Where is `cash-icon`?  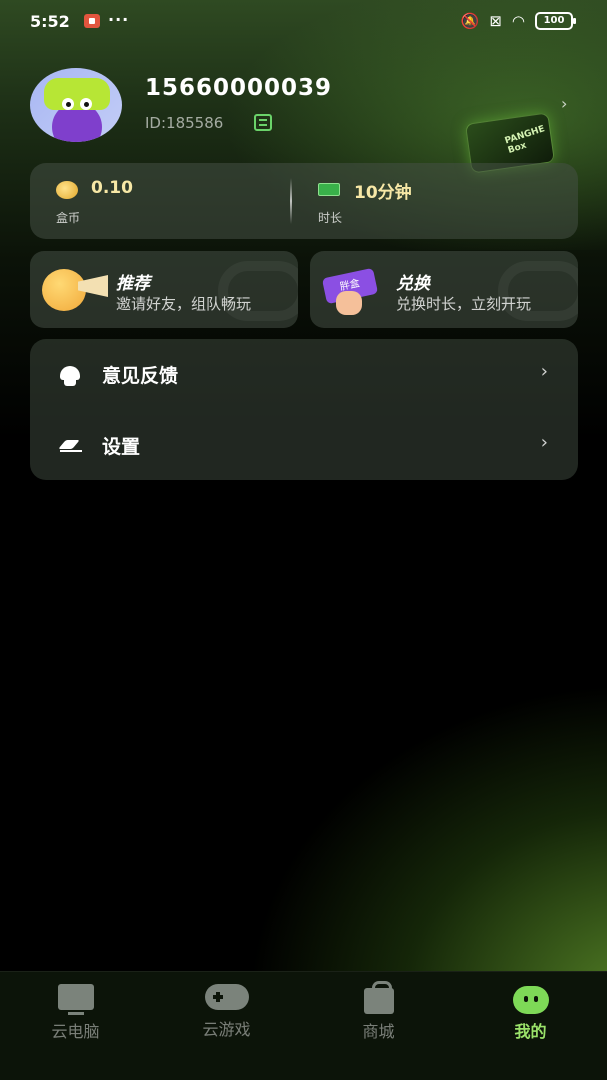
cash-icon is located at coordinates (329, 189).